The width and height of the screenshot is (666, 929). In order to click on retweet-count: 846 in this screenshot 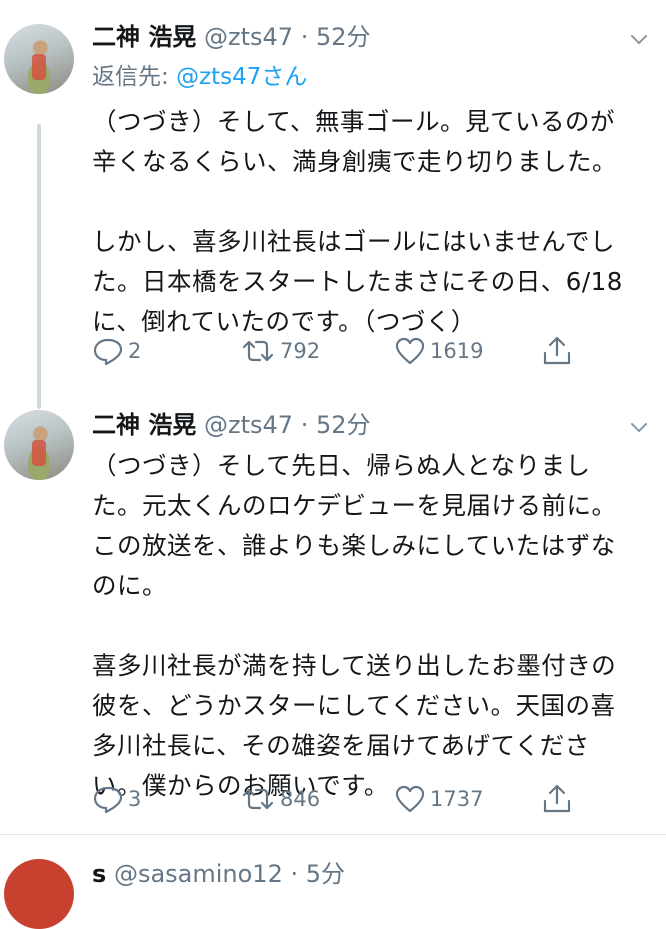, I will do `click(300, 799)`.